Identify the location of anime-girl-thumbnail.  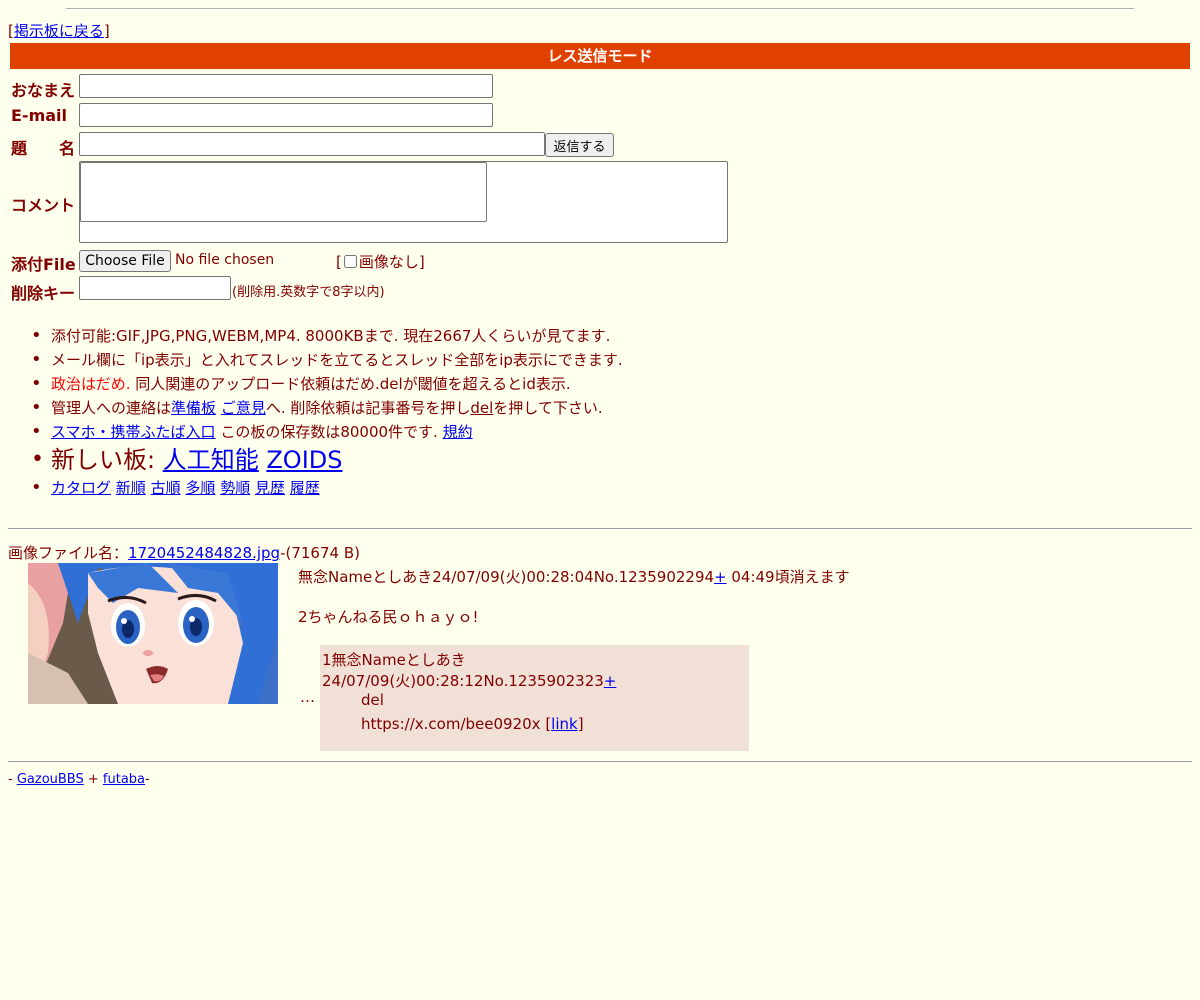
(153, 633).